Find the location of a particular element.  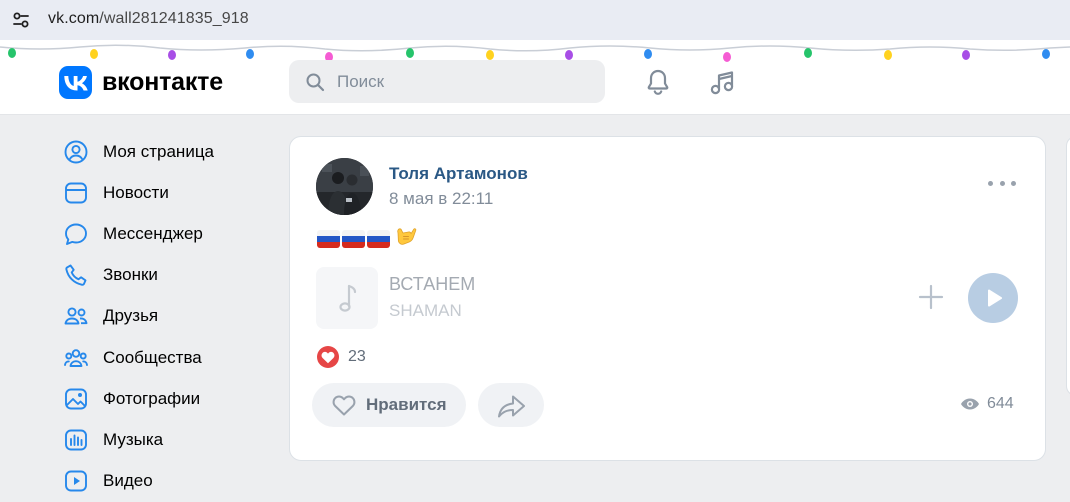

url-host: vk.com is located at coordinates (74, 18).